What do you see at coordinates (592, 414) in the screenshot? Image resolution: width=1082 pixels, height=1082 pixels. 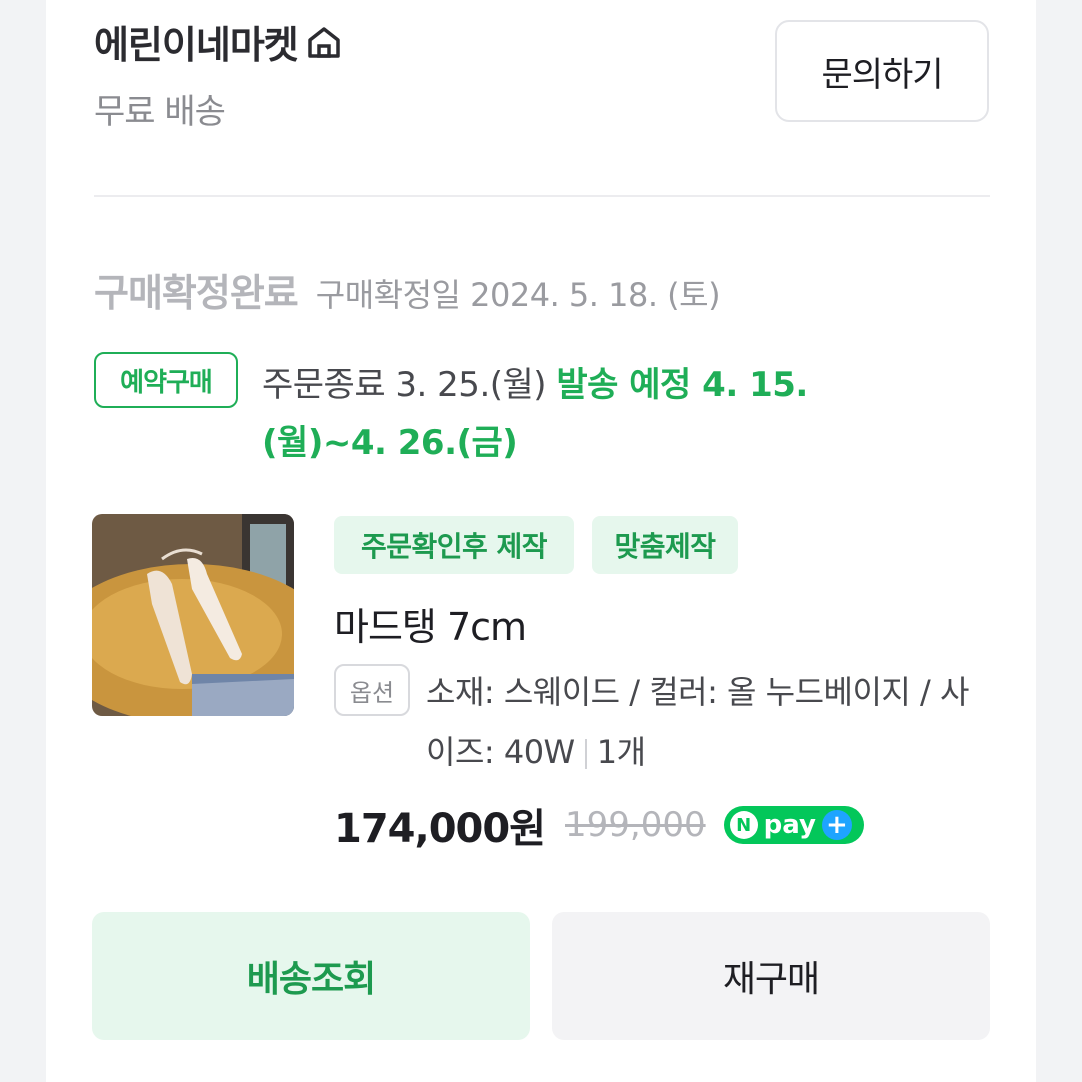 I see `reservation-schedule: 주문종료 3. 25.(월) 발송 예정 4. 15.(월)~4. 26.(금)` at bounding box center [592, 414].